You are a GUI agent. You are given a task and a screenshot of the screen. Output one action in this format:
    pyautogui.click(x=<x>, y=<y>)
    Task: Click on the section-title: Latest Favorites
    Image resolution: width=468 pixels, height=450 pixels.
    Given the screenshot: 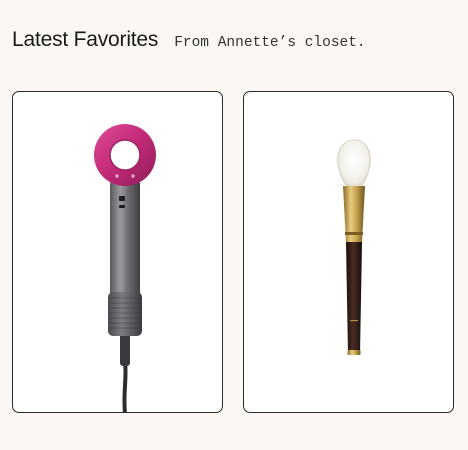 What is the action you would take?
    pyautogui.click(x=85, y=39)
    